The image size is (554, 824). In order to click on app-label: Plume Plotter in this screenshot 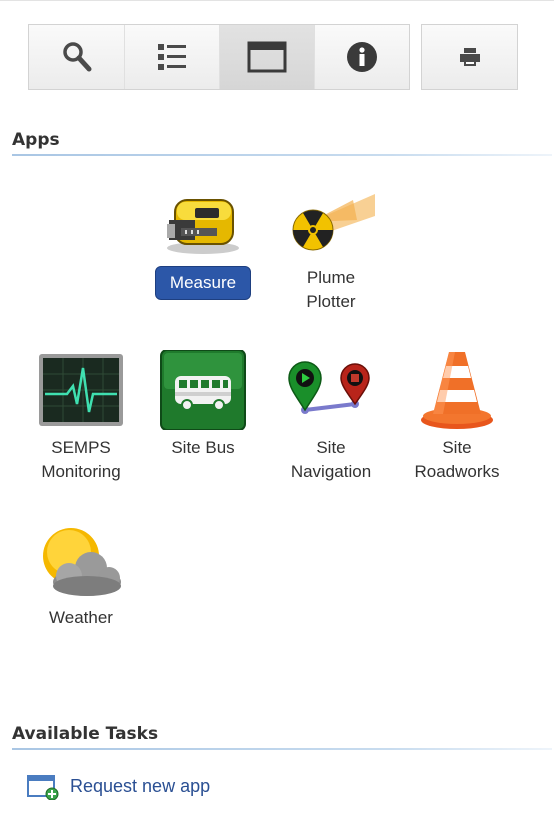, I will do `click(331, 289)`.